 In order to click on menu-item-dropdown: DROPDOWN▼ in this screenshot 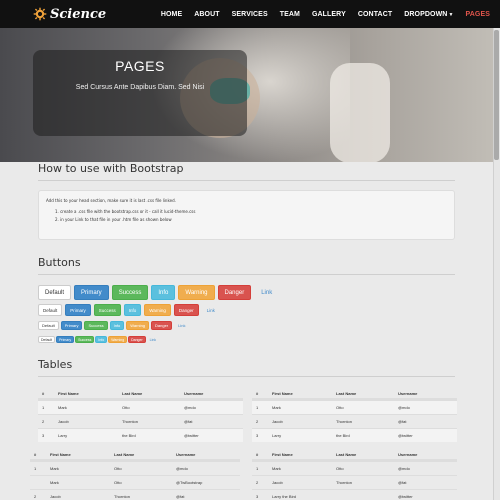, I will do `click(428, 14)`.